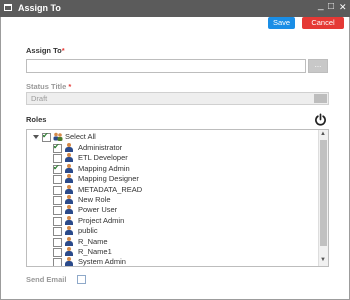 The image size is (350, 300). What do you see at coordinates (166, 66) in the screenshot?
I see `assign-to-input` at bounding box center [166, 66].